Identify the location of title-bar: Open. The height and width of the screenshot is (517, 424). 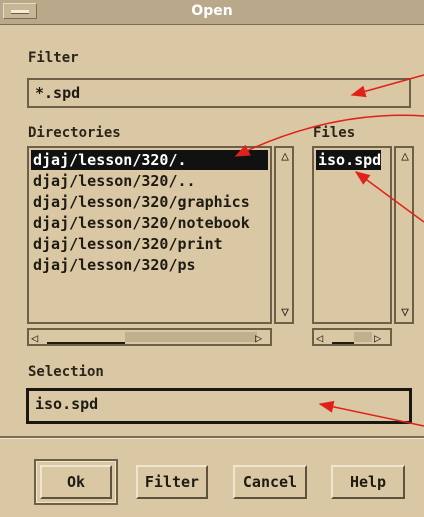
(212, 12).